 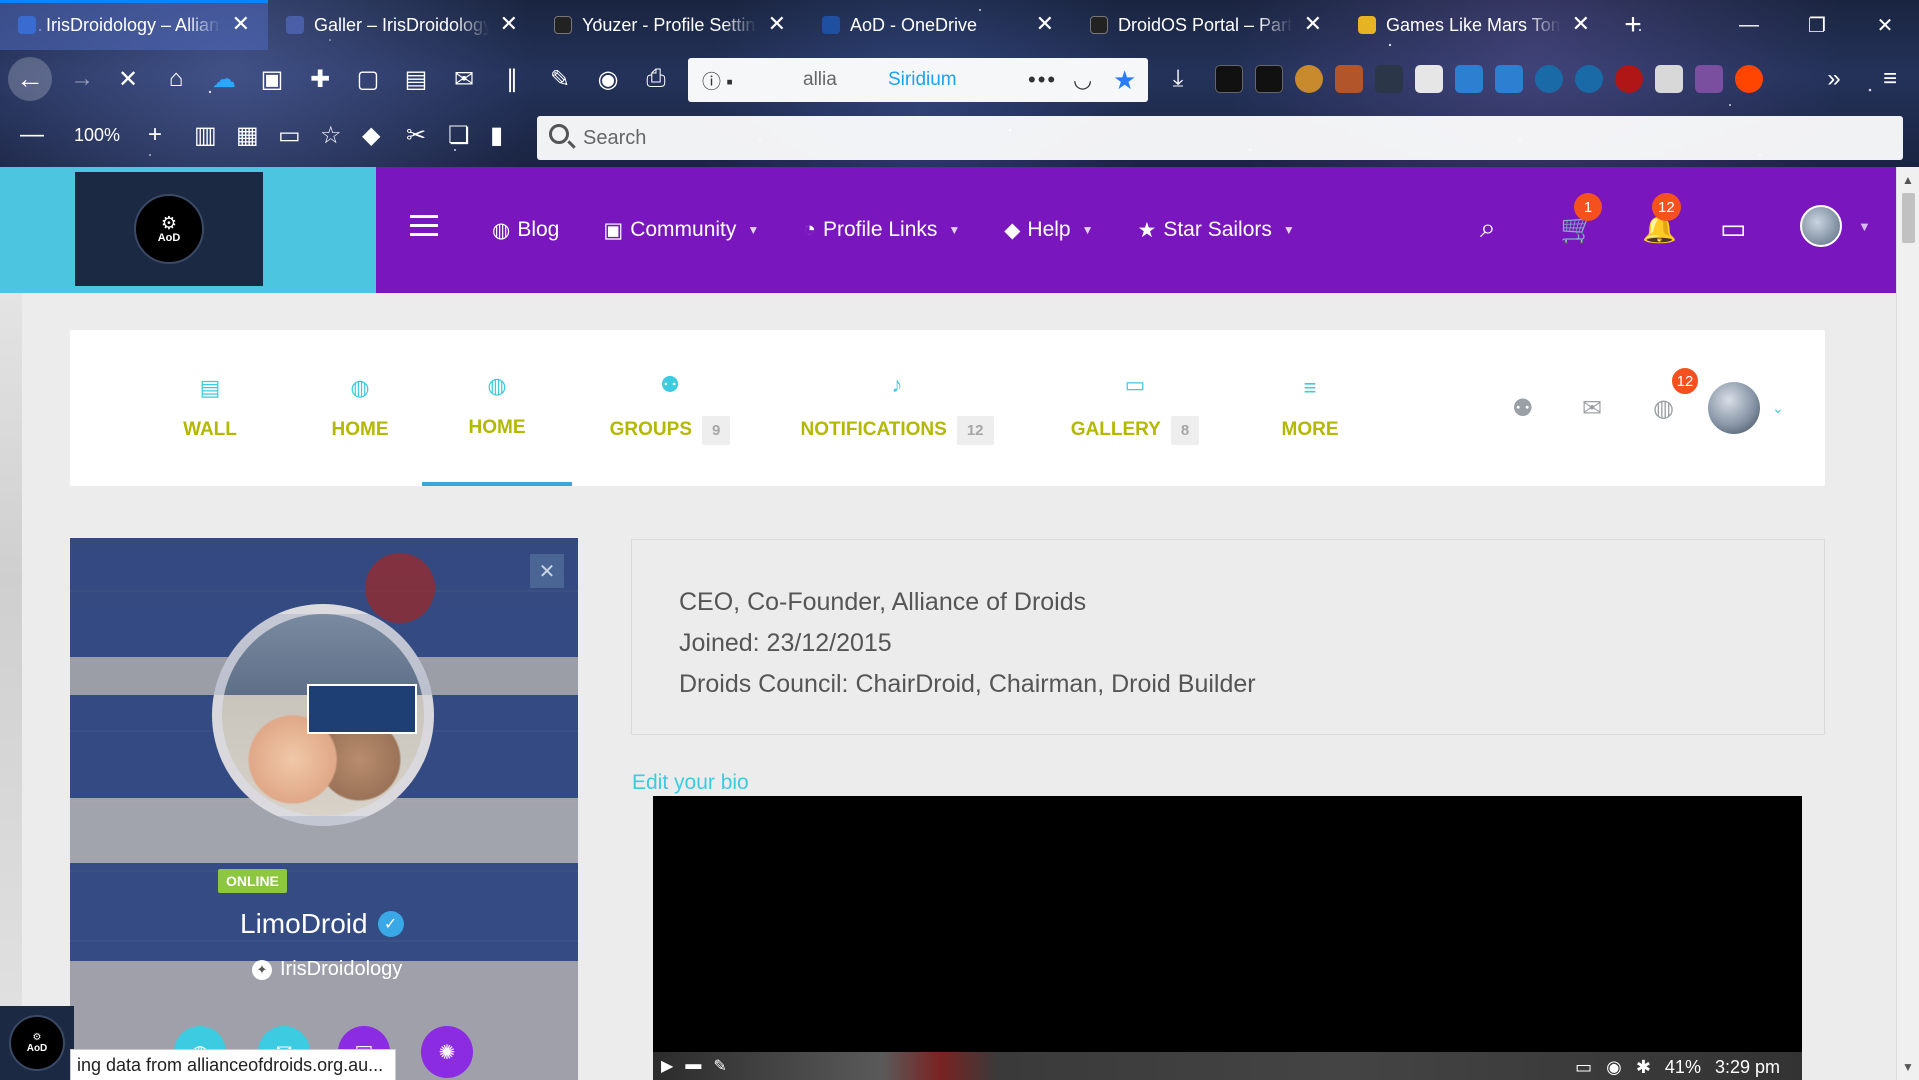 I want to click on scroll-down-icon: ▼, so click(x=1908, y=1067).